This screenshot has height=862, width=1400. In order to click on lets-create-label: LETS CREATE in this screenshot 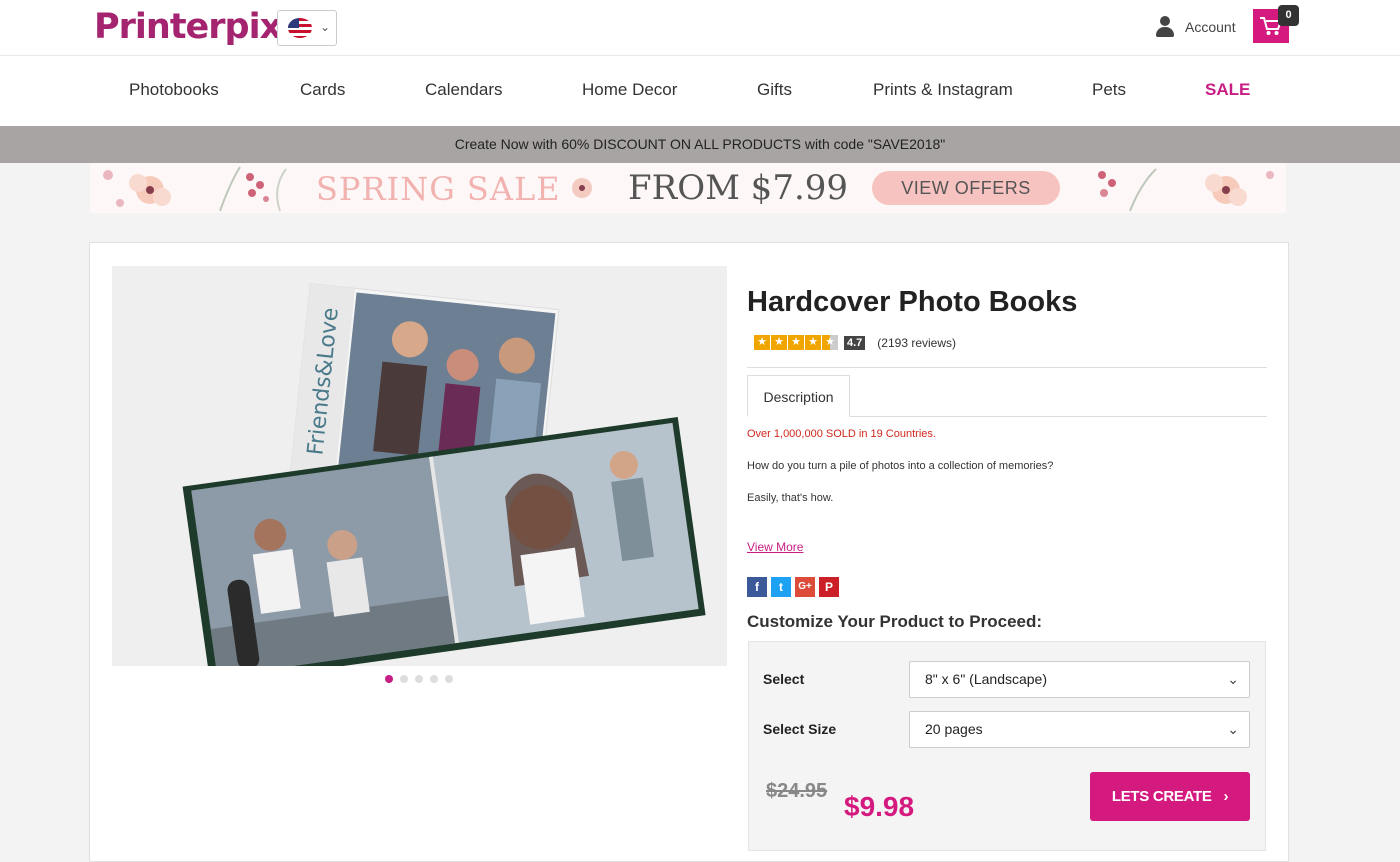, I will do `click(1161, 796)`.